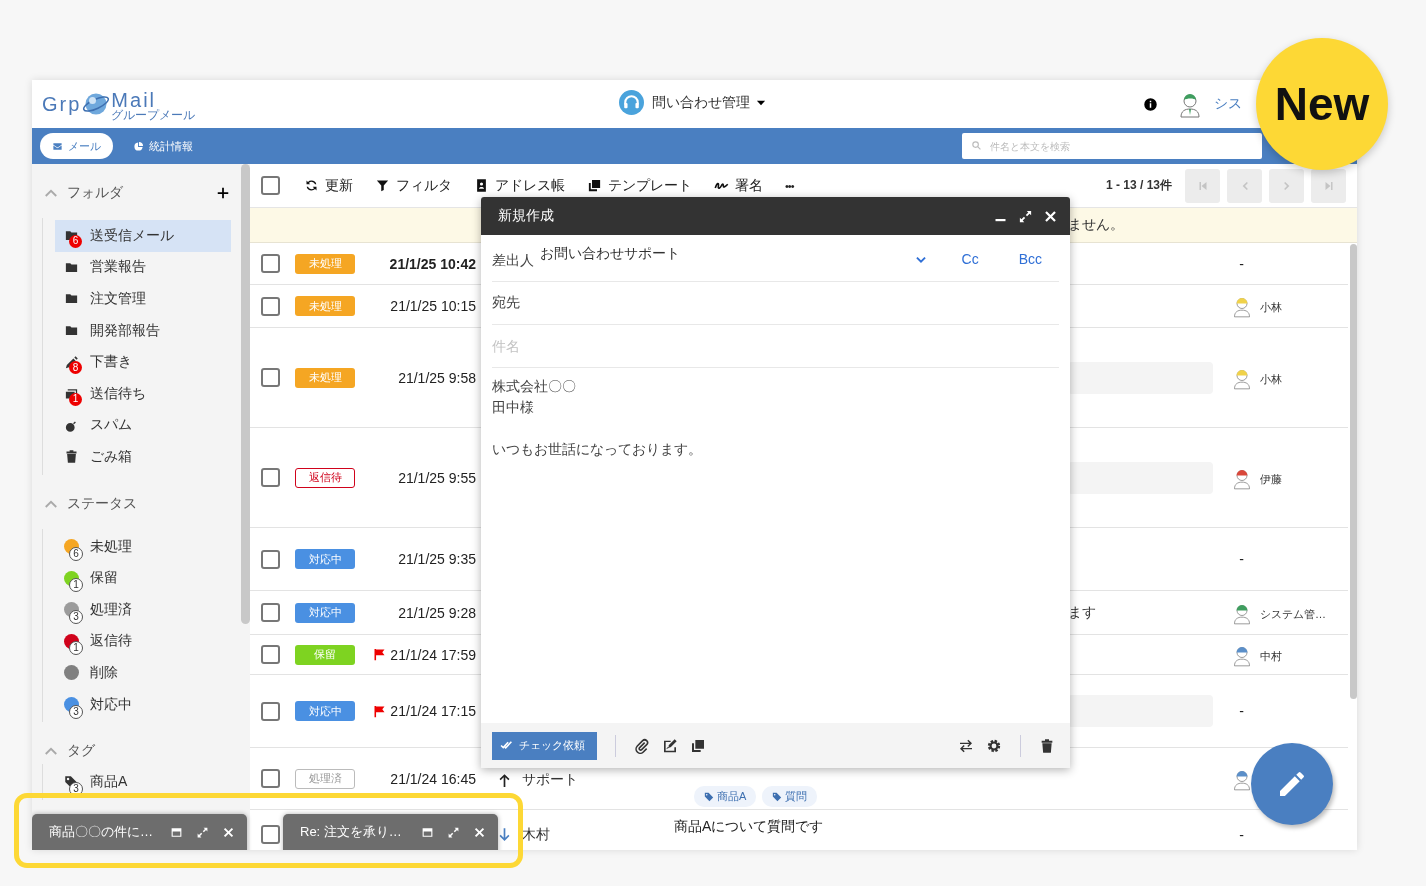 The image size is (1426, 886). What do you see at coordinates (749, 827) in the screenshot?
I see `subject-text: 商品Aについて質問です` at bounding box center [749, 827].